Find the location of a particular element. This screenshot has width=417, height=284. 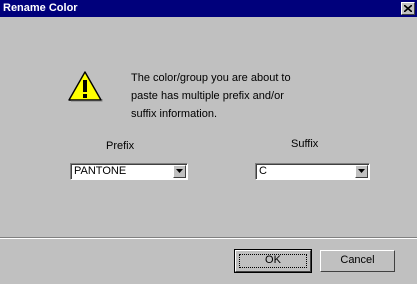

suffix-label: Suffix is located at coordinates (305, 144).